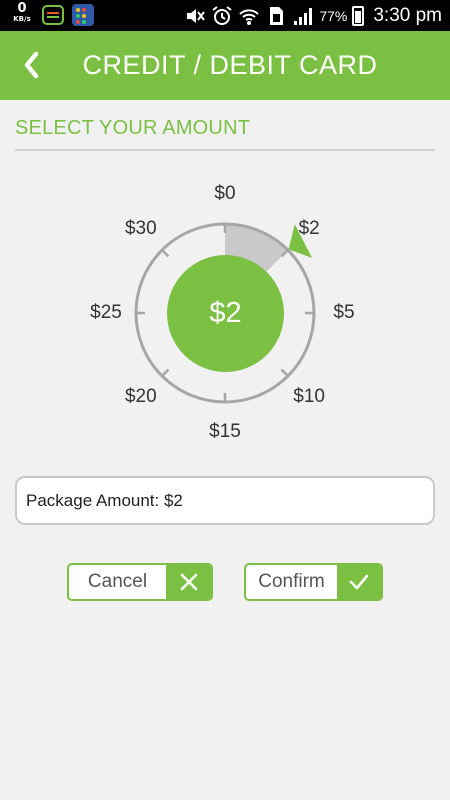 The image size is (450, 800). I want to click on status-bar: 0 KB/s 77% 3:30 pm, so click(225, 15).